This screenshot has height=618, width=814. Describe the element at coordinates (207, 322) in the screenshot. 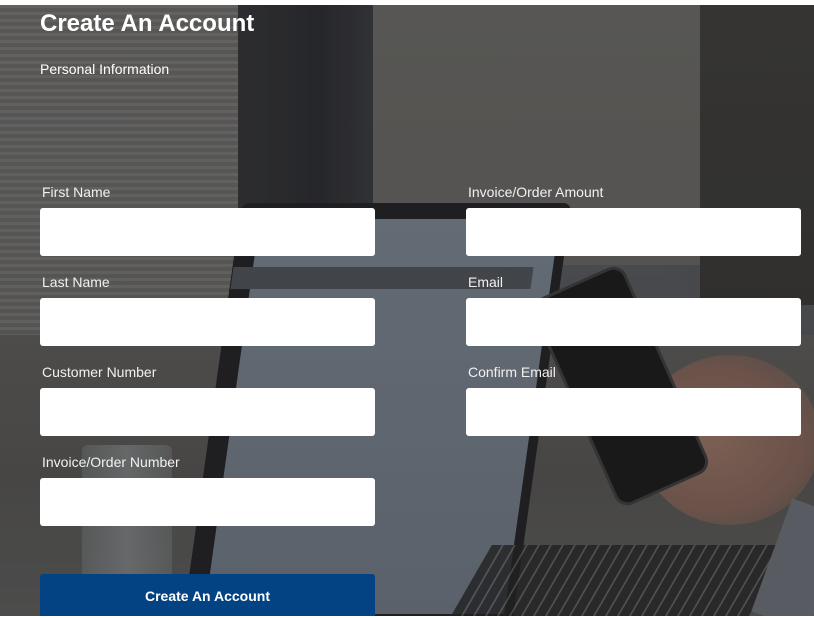

I see `last-name-field` at that location.